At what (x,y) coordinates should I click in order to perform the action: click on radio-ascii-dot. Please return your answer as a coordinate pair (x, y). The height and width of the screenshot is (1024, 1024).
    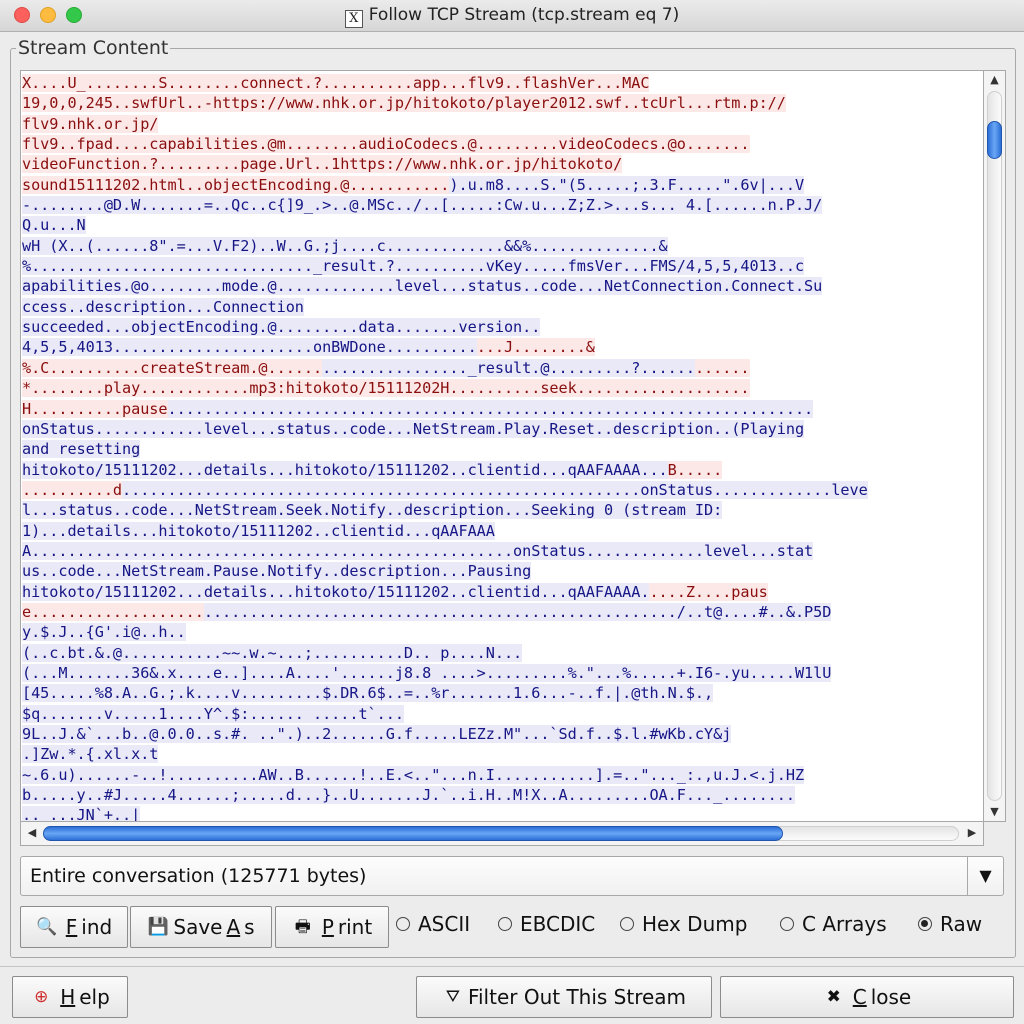
    Looking at the image, I should click on (403, 924).